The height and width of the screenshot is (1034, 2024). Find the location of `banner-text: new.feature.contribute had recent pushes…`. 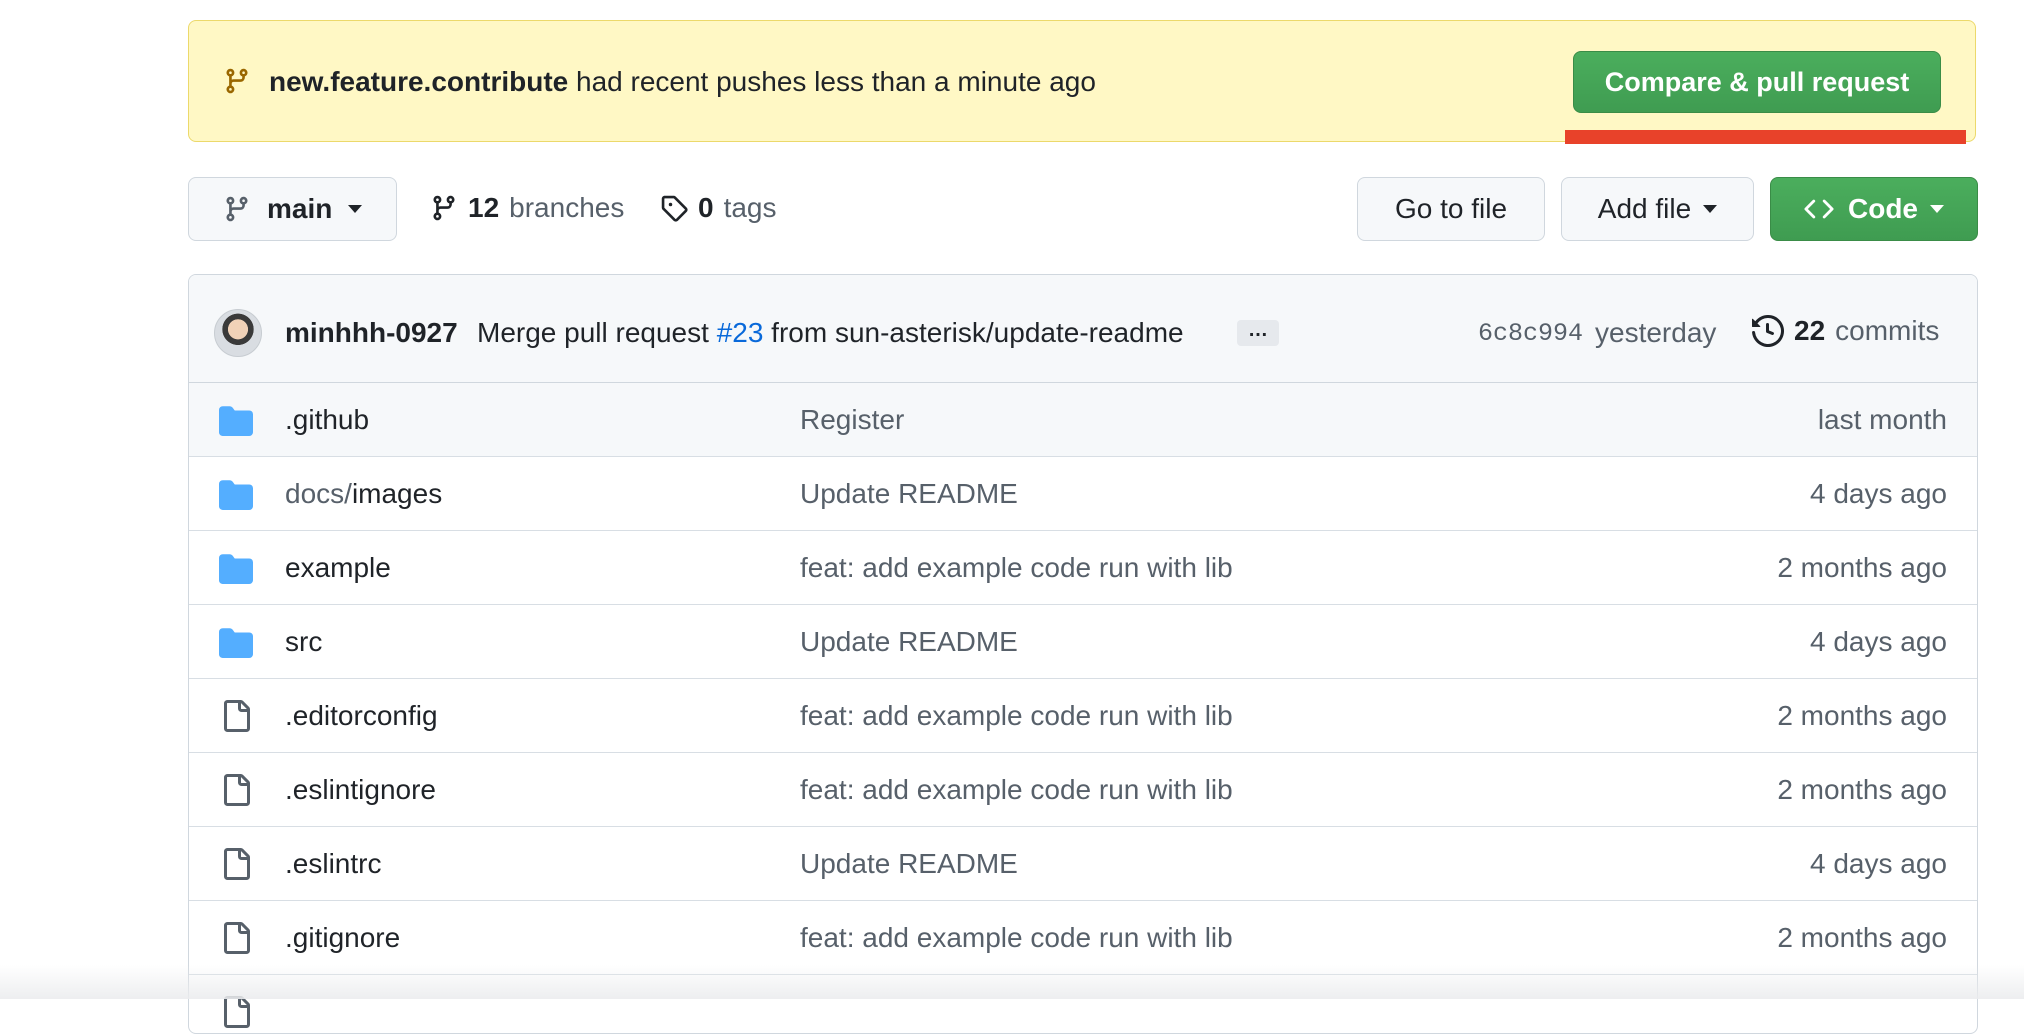

banner-text: new.feature.contribute had recent pushes… is located at coordinates (682, 82).